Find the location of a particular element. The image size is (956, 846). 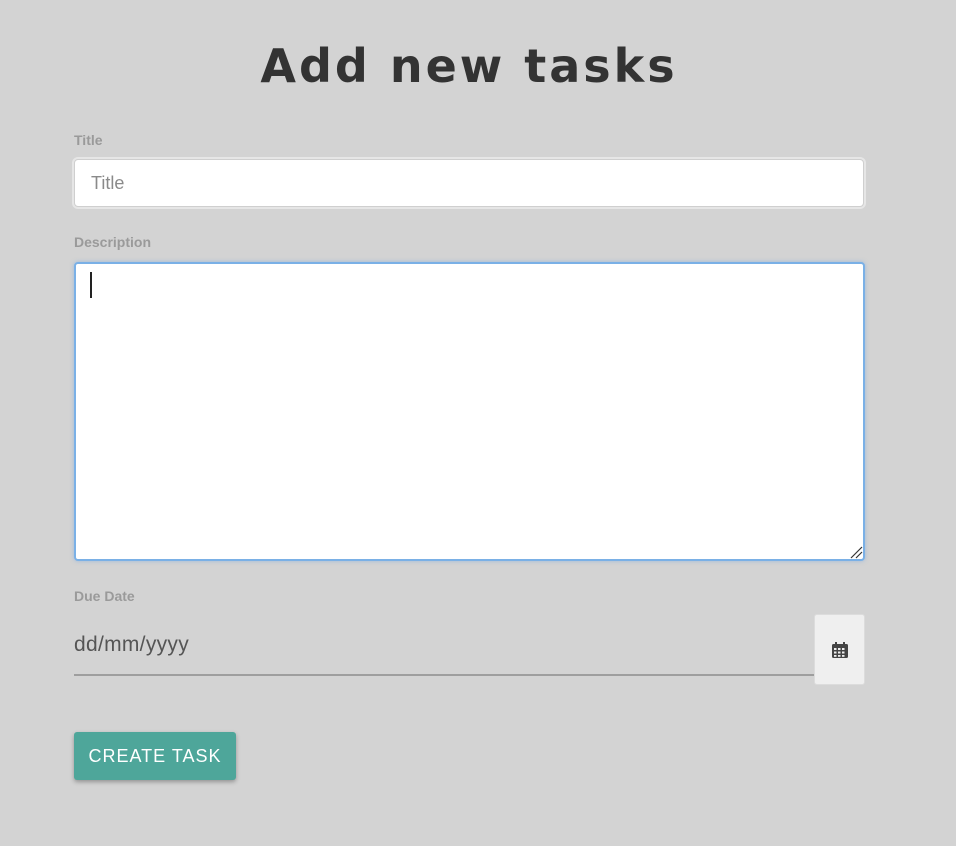

title-label: Title is located at coordinates (88, 140).